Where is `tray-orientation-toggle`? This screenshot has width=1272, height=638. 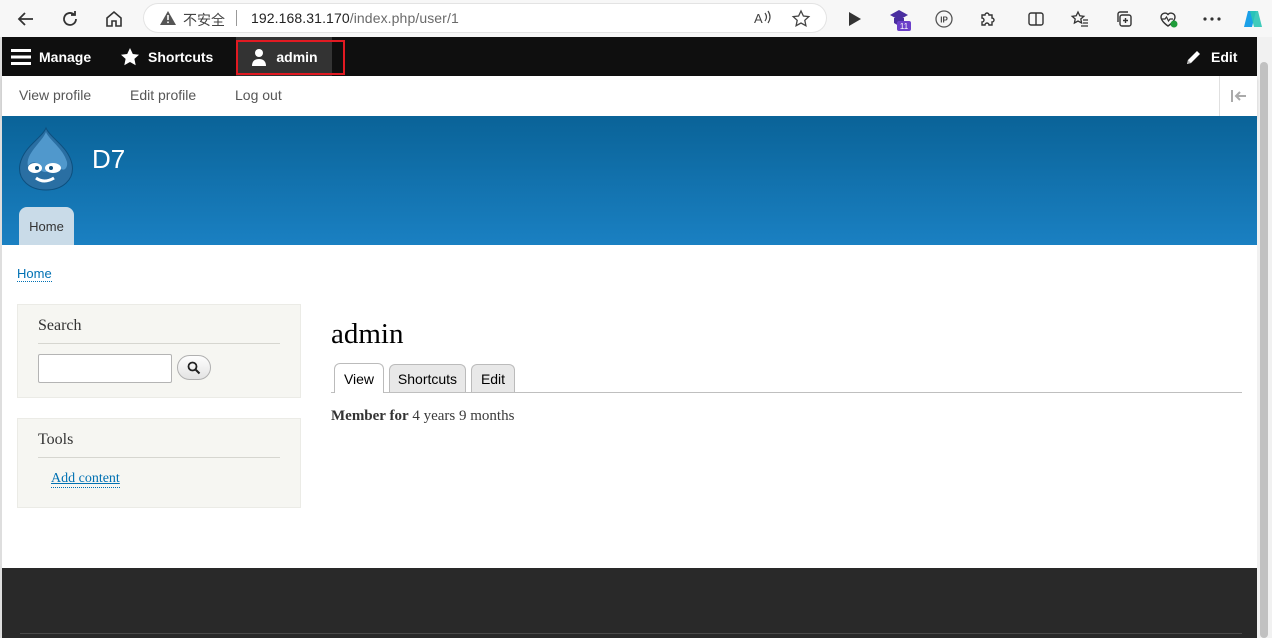
tray-orientation-toggle is located at coordinates (1238, 96).